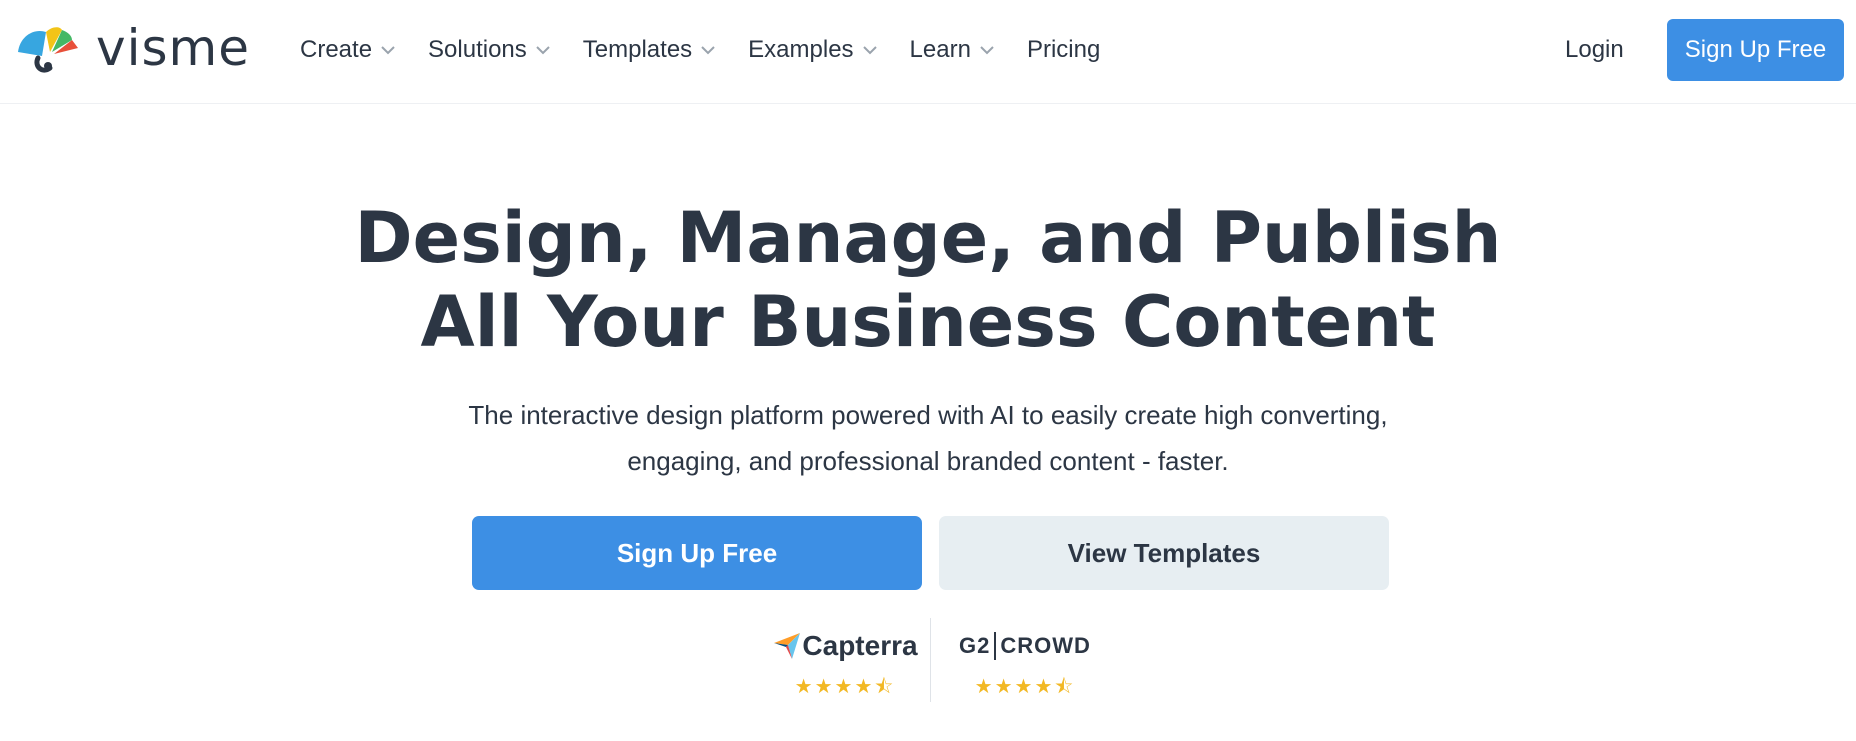 This screenshot has width=1856, height=741. Describe the element at coordinates (930, 660) in the screenshot. I see `ratings-divider` at that location.